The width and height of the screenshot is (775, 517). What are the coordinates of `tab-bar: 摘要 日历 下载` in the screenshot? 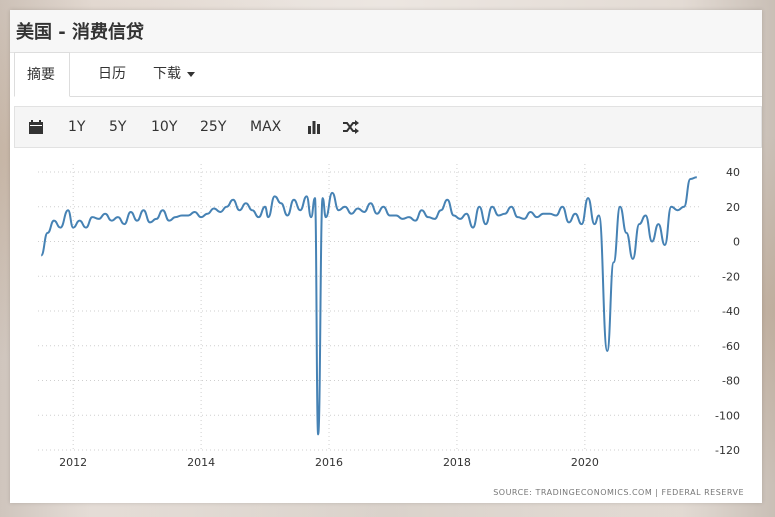 It's located at (388, 74).